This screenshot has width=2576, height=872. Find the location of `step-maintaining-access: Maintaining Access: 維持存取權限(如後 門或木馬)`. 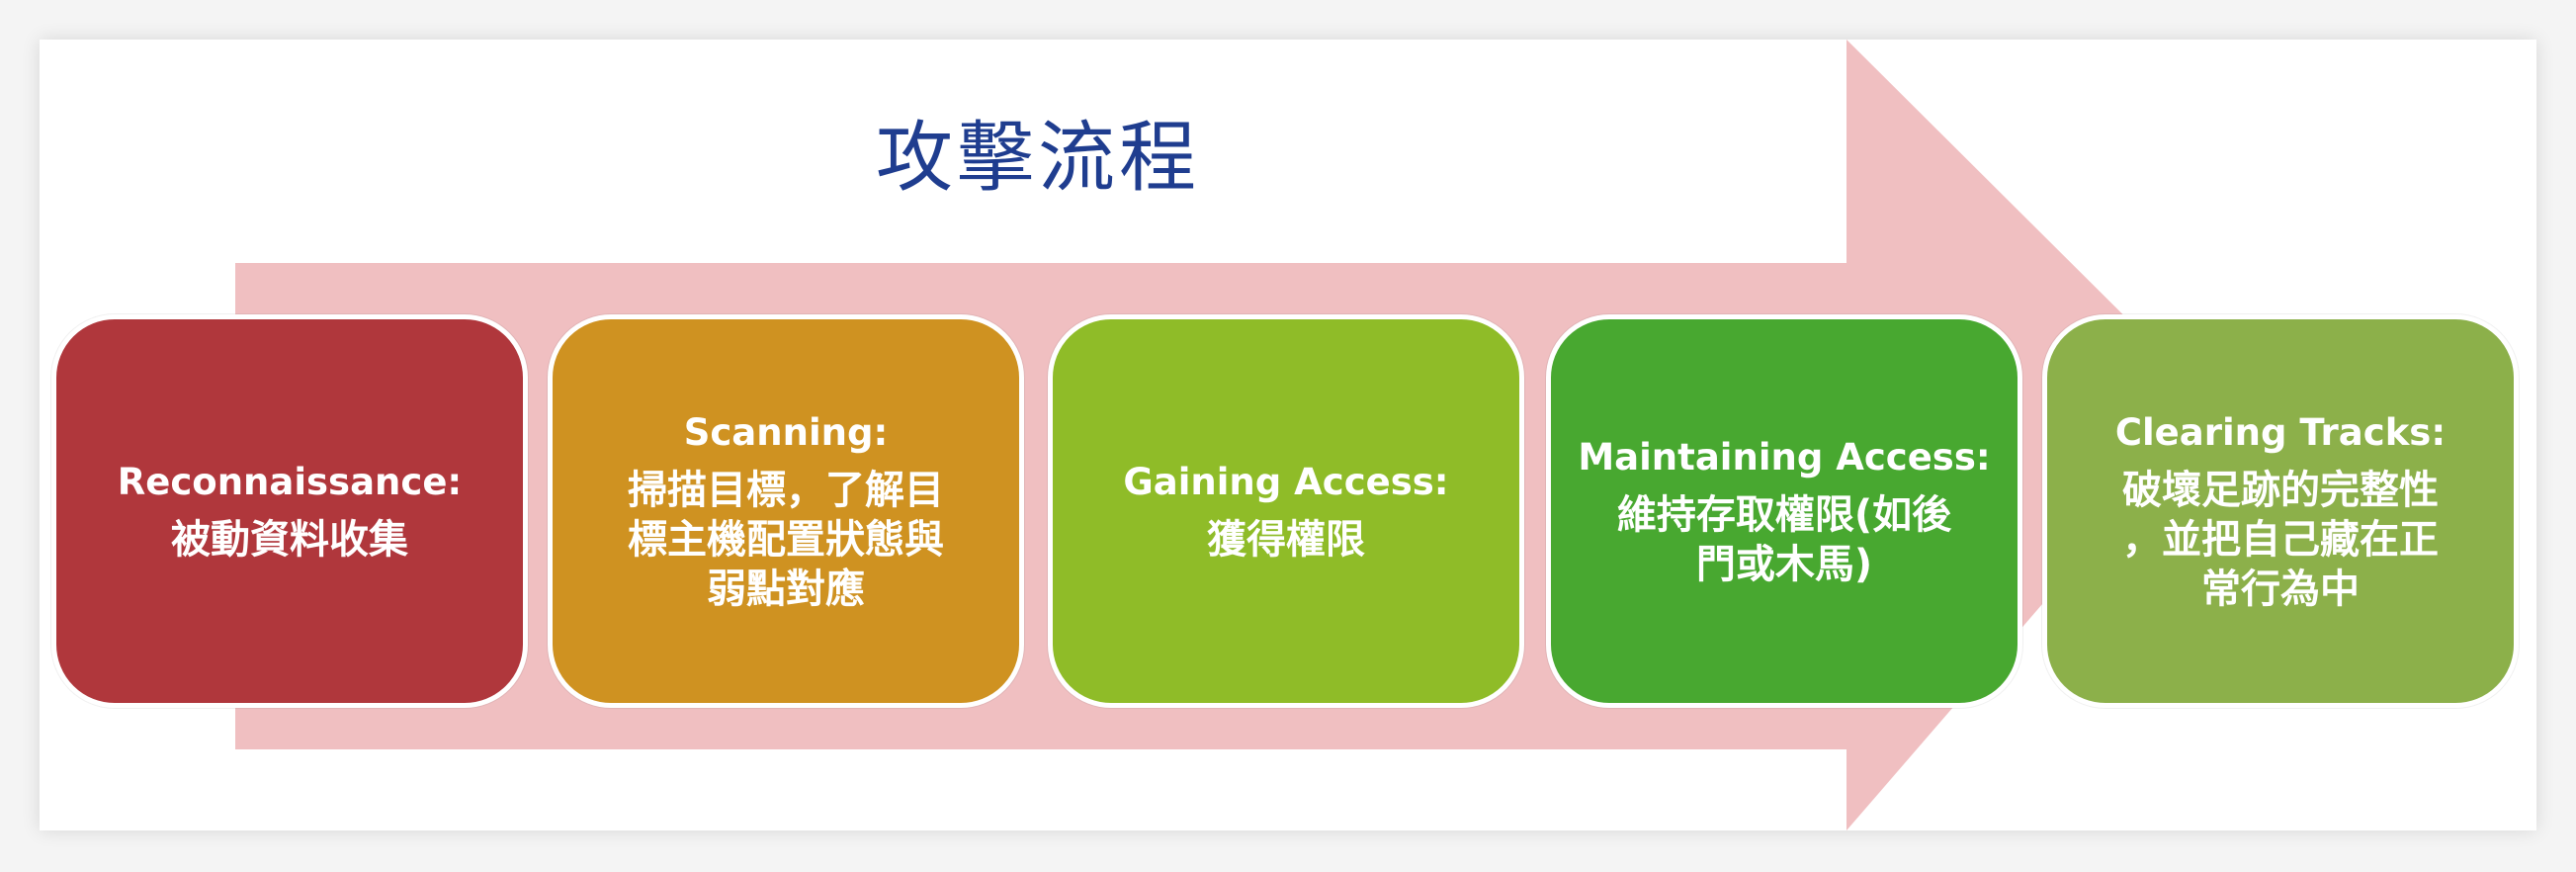

step-maintaining-access: Maintaining Access: 維持存取權限(如後 門或木馬) is located at coordinates (1784, 511).